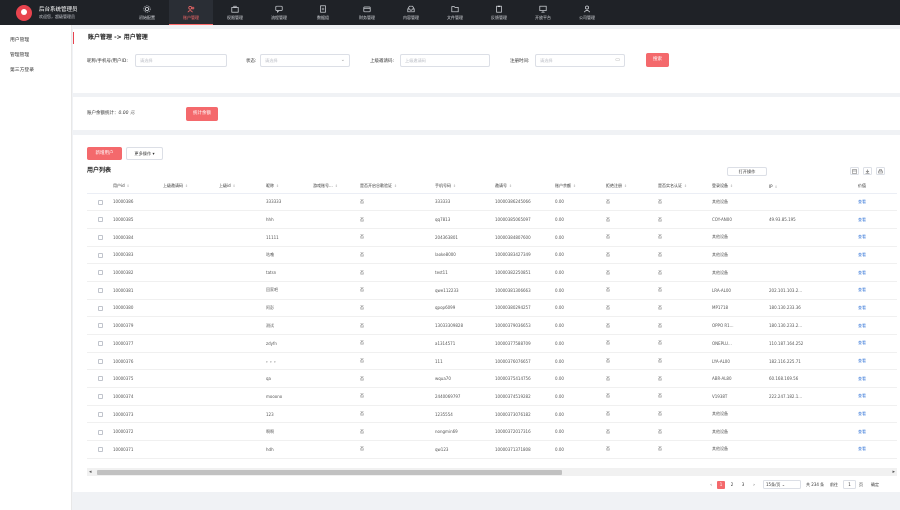  What do you see at coordinates (543, 12) in the screenshot?
I see `topnav-item-9: 开放平台` at bounding box center [543, 12].